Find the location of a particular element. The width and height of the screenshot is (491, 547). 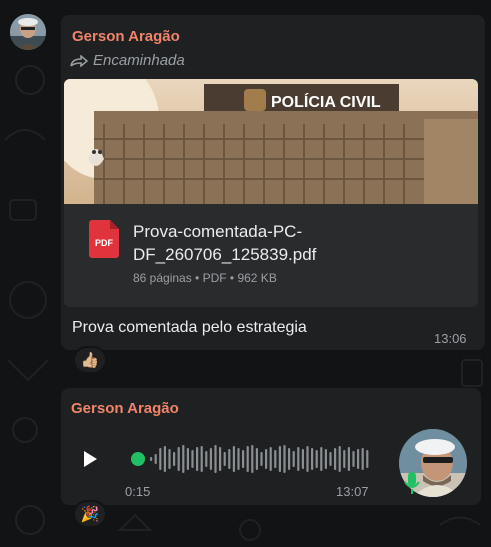

forwarded-indicator: Encaminhada is located at coordinates (127, 60).